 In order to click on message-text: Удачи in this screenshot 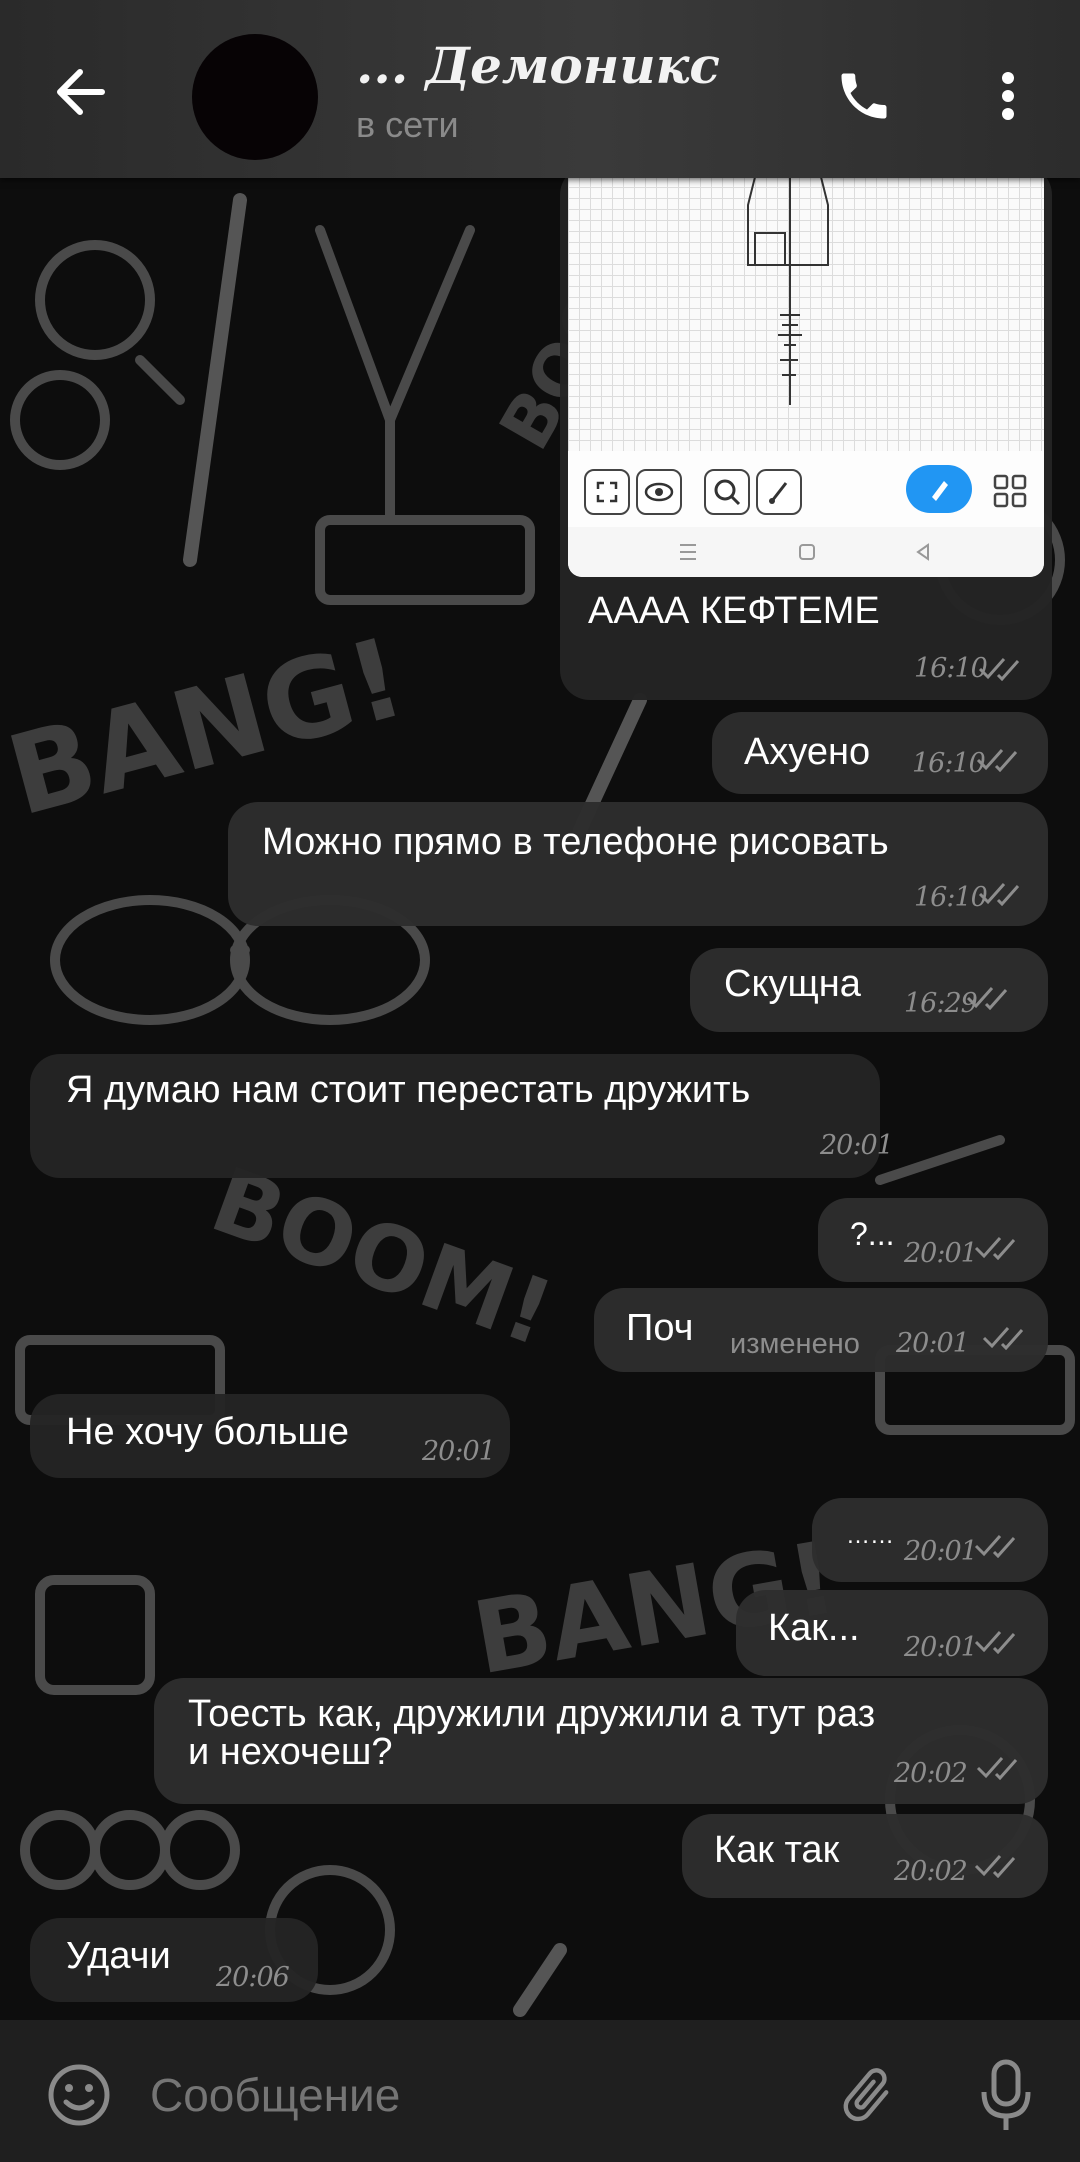, I will do `click(118, 1956)`.